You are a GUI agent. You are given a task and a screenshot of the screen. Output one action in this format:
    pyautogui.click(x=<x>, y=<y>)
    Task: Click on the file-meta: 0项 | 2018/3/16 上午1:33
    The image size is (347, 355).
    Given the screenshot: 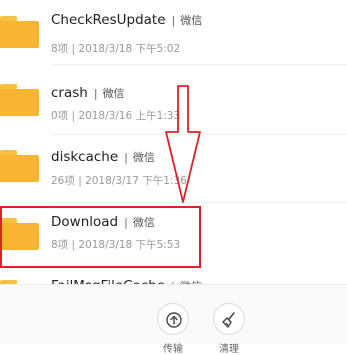 What is the action you would take?
    pyautogui.click(x=116, y=116)
    